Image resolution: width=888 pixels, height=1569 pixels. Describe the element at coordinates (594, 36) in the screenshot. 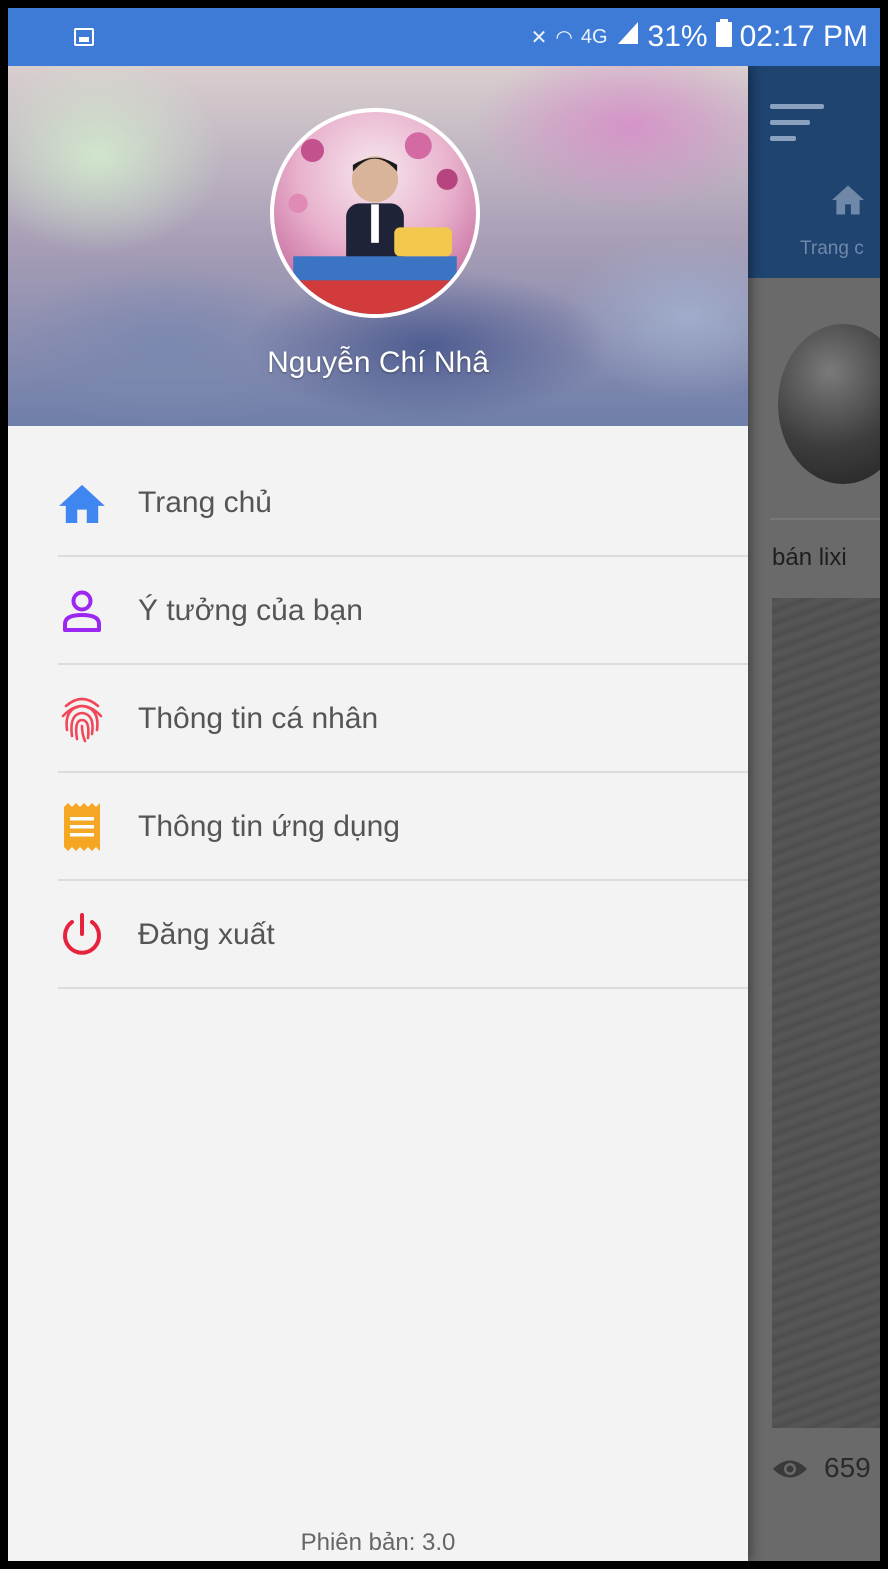

I see `network-type-label: 4G` at that location.